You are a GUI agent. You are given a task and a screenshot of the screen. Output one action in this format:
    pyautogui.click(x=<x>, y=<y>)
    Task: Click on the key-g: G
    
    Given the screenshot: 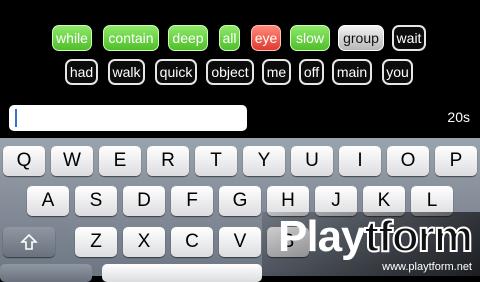 What is the action you would take?
    pyautogui.click(x=240, y=201)
    